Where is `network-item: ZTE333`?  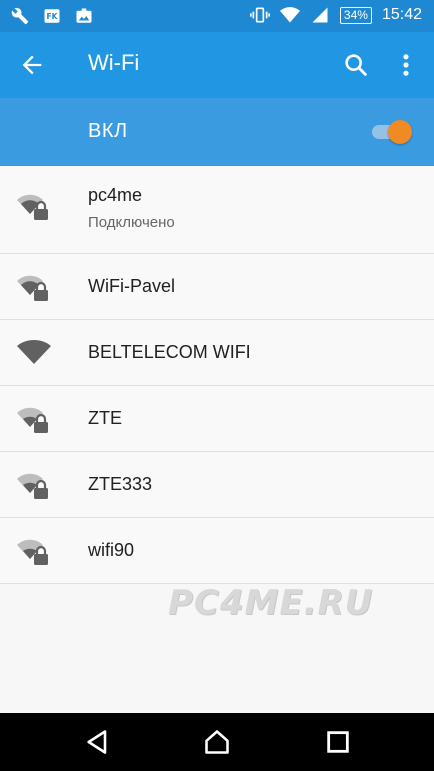
network-item: ZTE333 is located at coordinates (217, 485).